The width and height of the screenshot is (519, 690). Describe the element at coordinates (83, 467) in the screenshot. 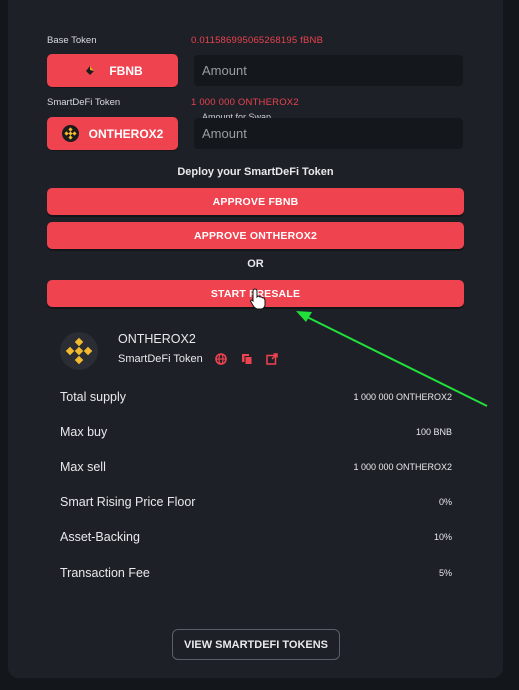

I see `stat-key: Max sell` at that location.